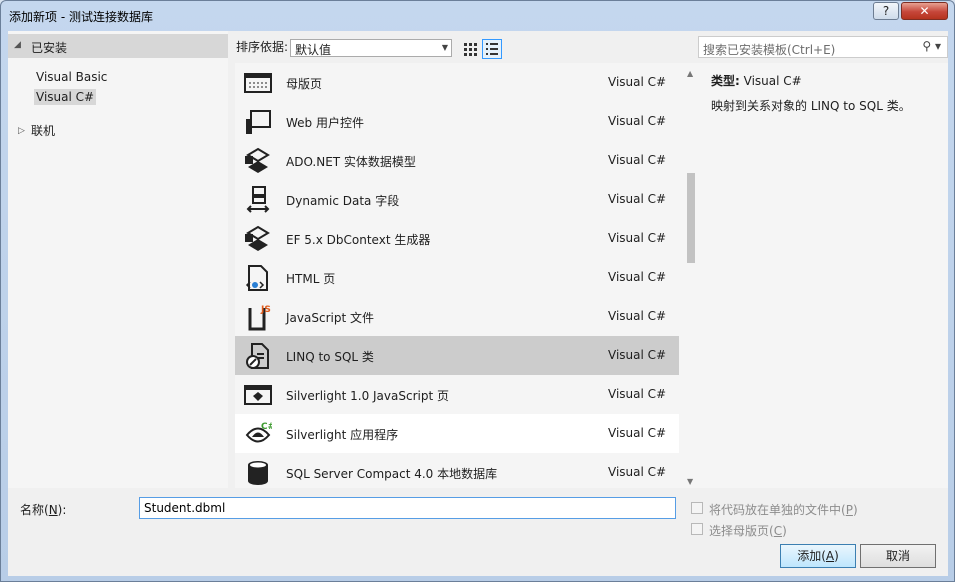  Describe the element at coordinates (258, 199) in the screenshot. I see `dynamic-data-icon` at that location.